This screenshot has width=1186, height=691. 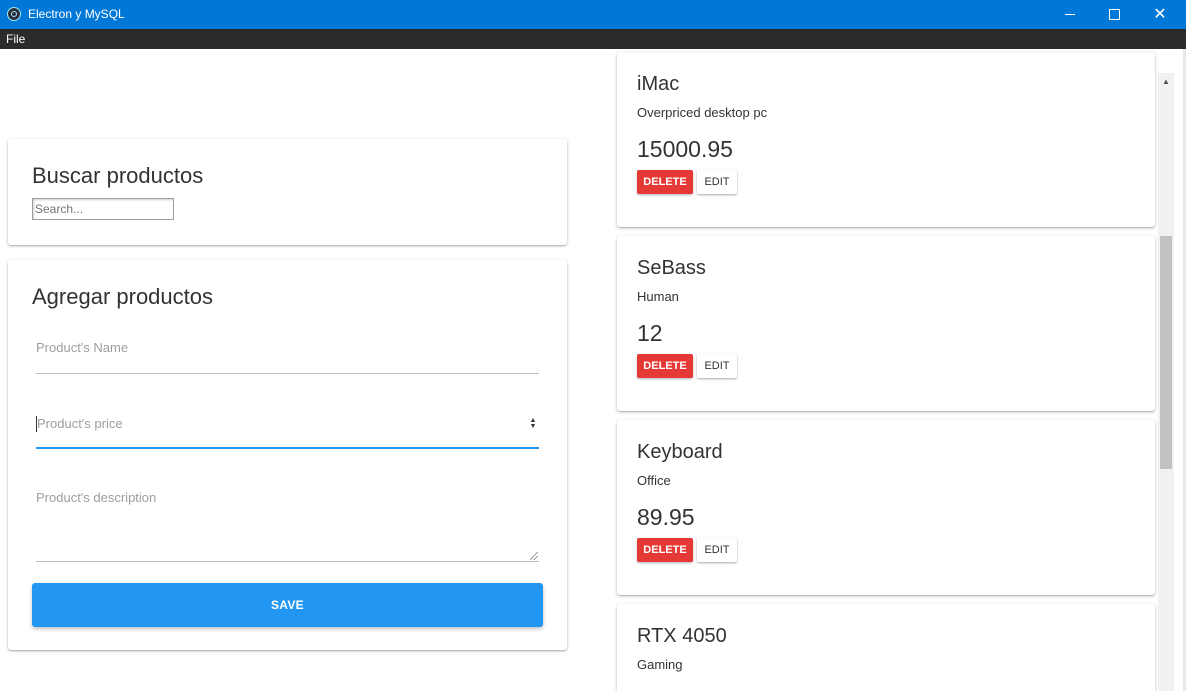 What do you see at coordinates (15, 39) in the screenshot?
I see `menu-item-file: File` at bounding box center [15, 39].